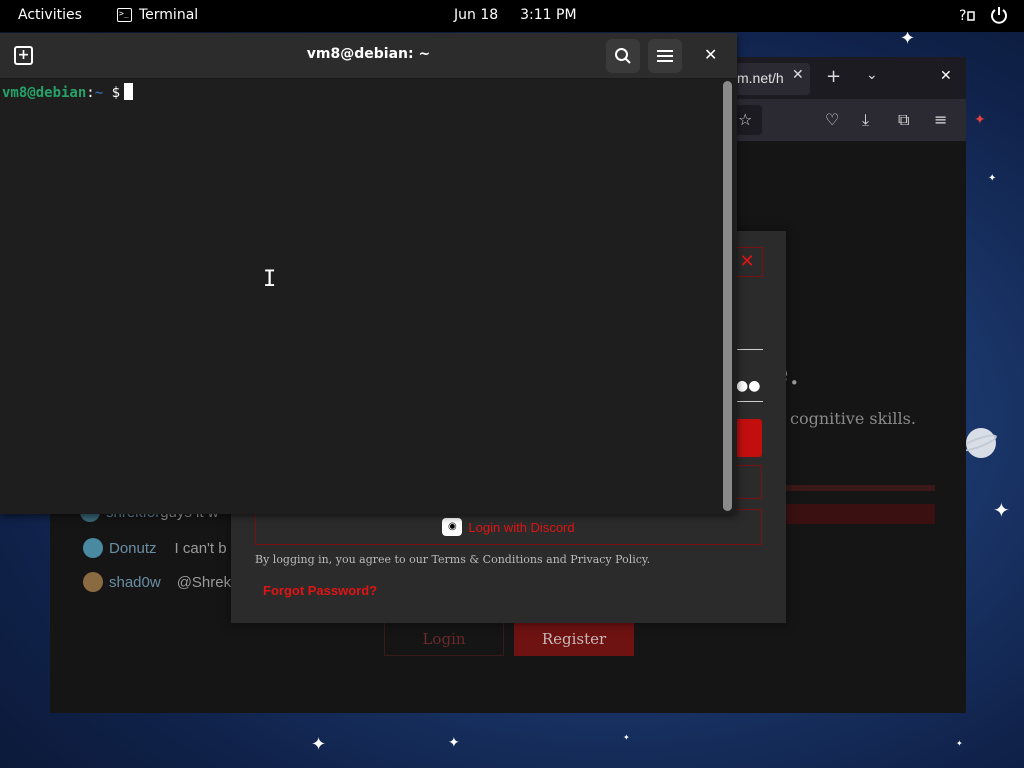 Image resolution: width=1024 pixels, height=768 pixels. I want to click on chevron-down-icon: ⌄, so click(872, 75).